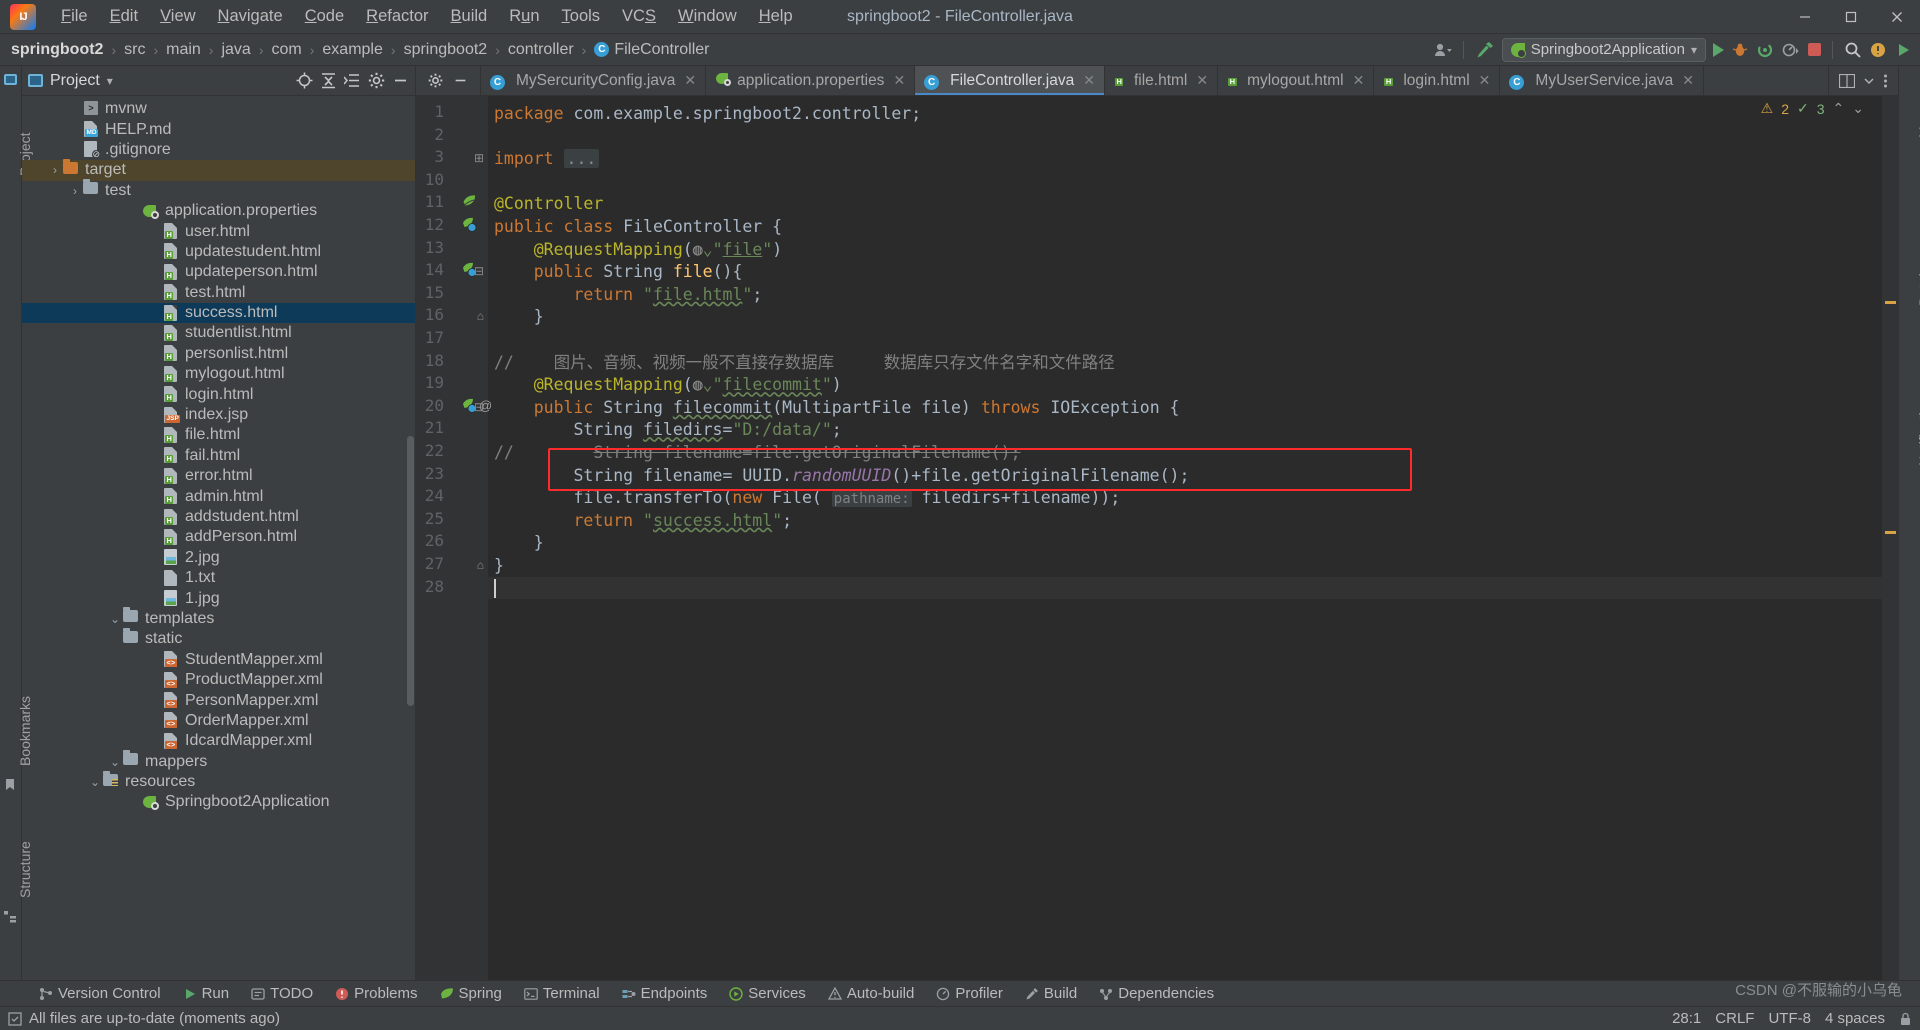  Describe the element at coordinates (218, 638) in the screenshot. I see `tree-item-static: static` at that location.